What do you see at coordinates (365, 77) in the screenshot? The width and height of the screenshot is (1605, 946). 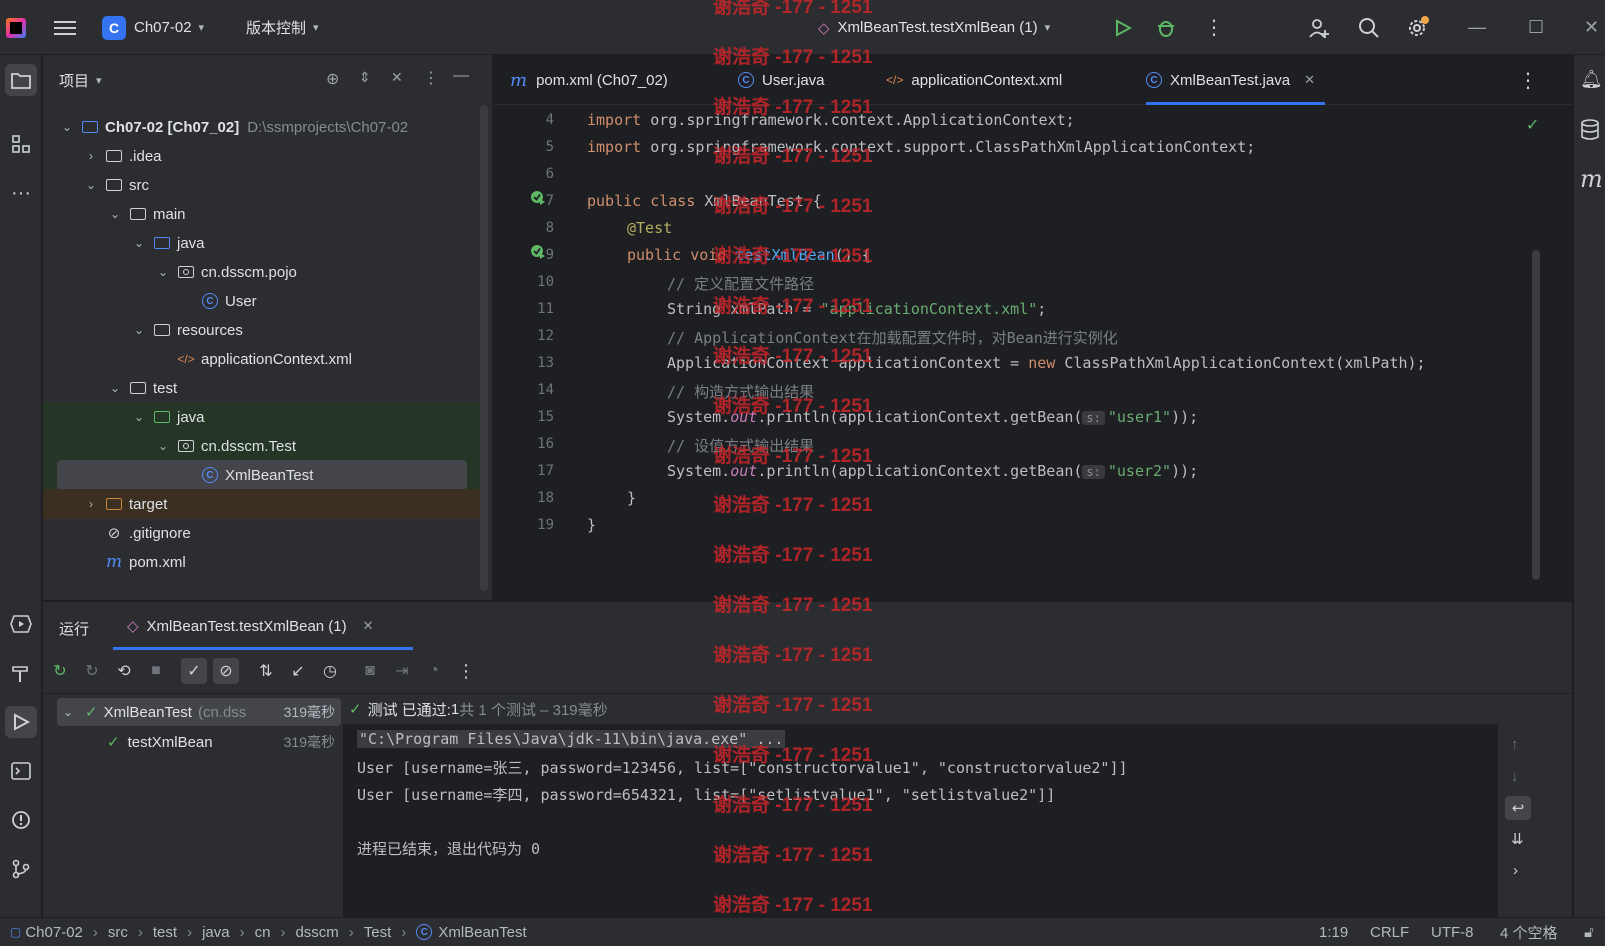 I see `expand-all-icon: ⇕` at bounding box center [365, 77].